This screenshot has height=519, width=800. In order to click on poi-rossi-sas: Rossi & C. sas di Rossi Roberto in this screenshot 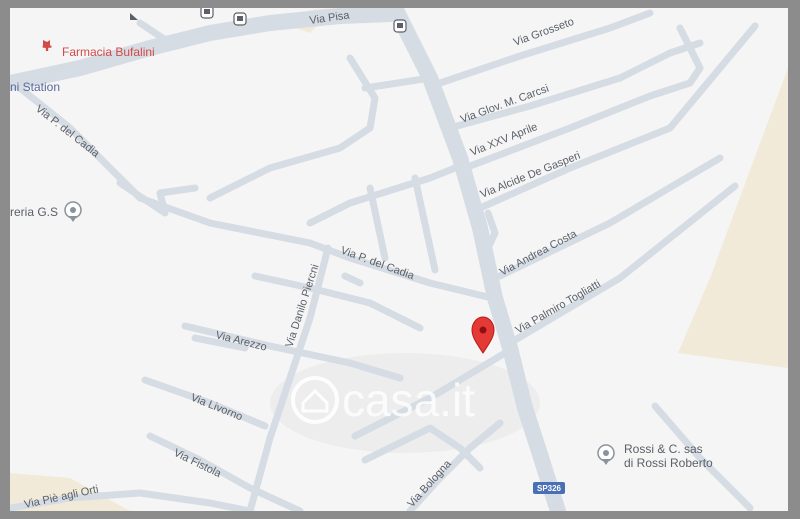, I will do `click(655, 456)`.